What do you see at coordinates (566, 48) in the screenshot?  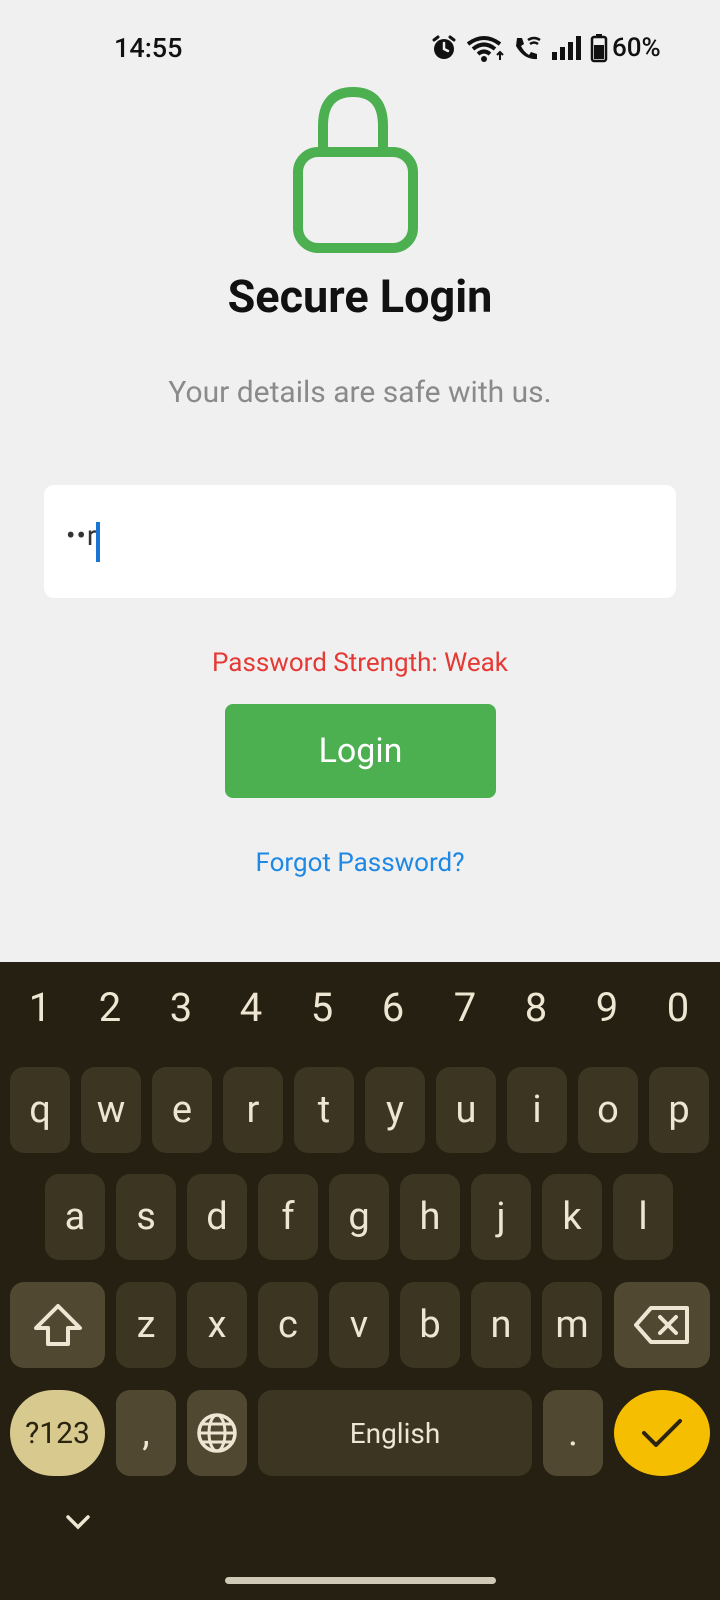 I see `signal-icon` at bounding box center [566, 48].